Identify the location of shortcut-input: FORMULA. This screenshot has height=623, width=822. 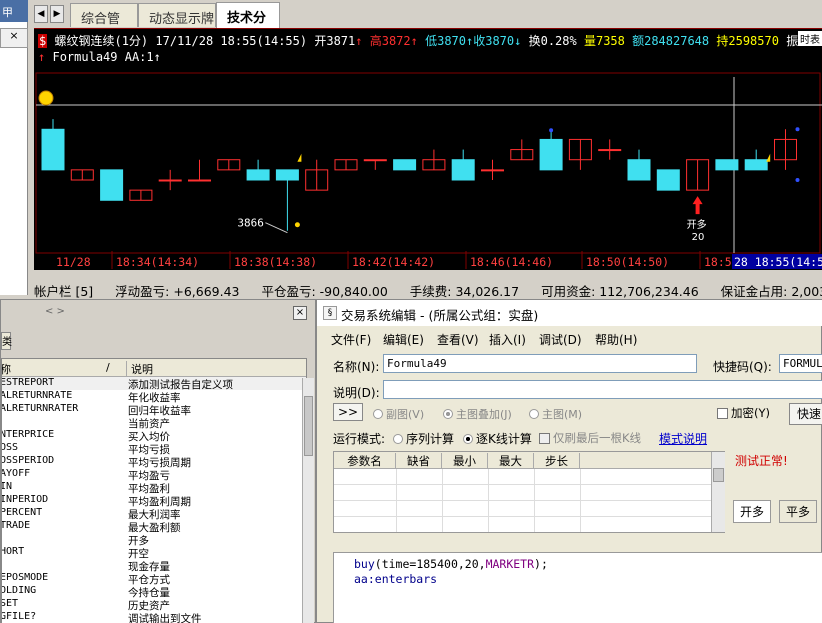
(800, 363).